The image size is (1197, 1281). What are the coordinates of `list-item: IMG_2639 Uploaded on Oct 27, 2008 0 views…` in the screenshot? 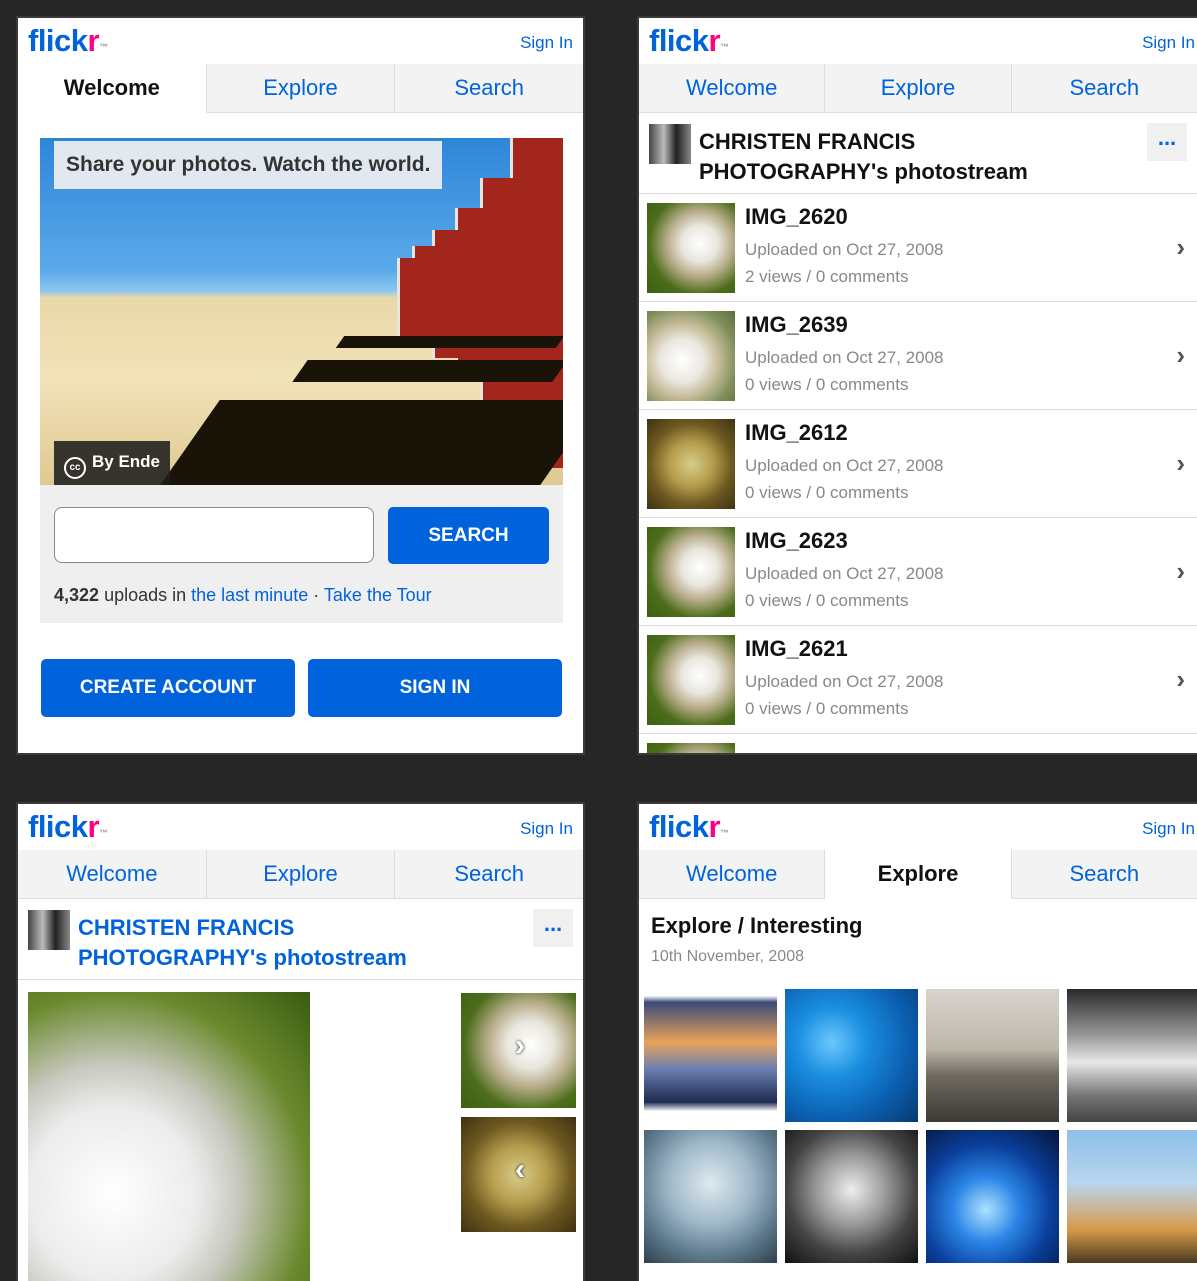 It's located at (918, 356).